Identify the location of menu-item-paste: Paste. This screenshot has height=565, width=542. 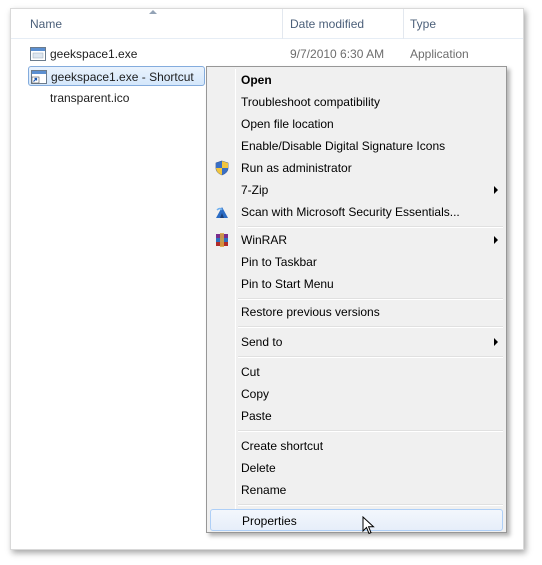
(356, 416).